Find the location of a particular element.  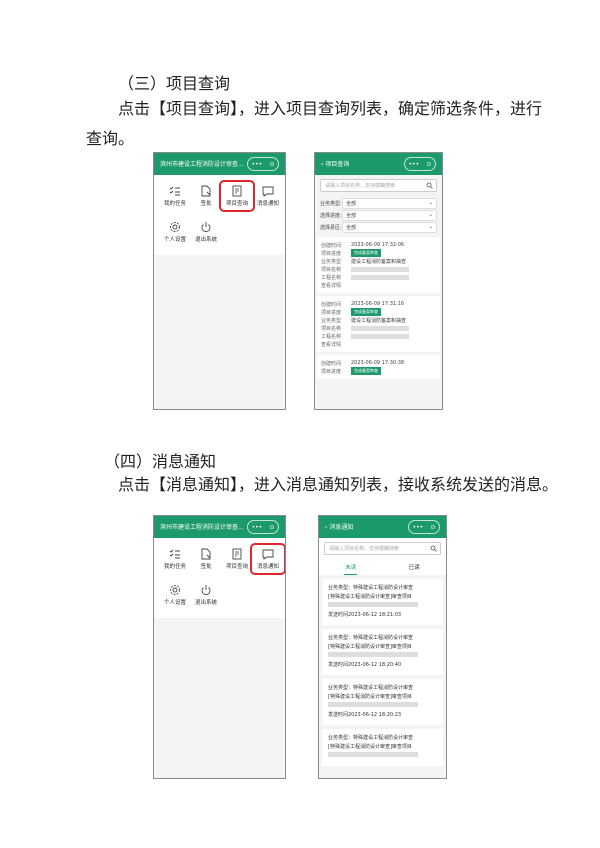

notify-tabs: 未读 已读 is located at coordinates (382, 567).